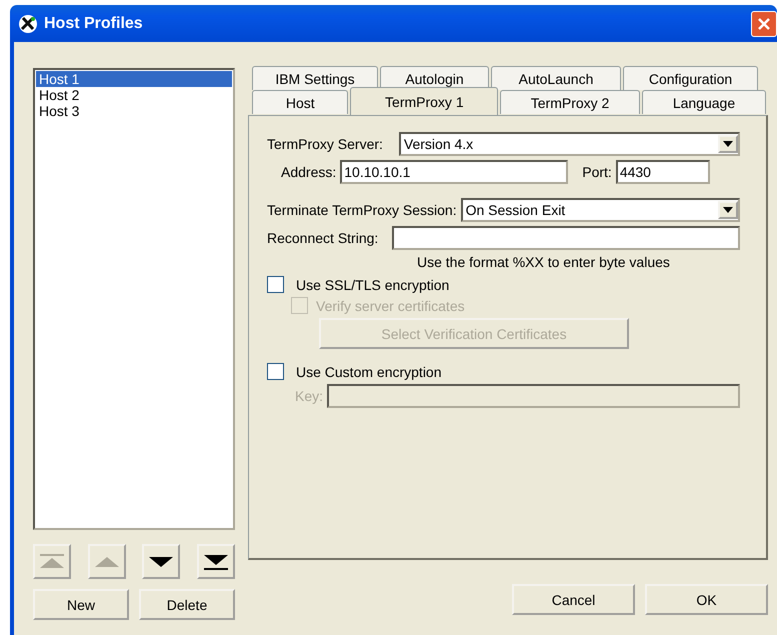  I want to click on tab: Configuration, so click(690, 78).